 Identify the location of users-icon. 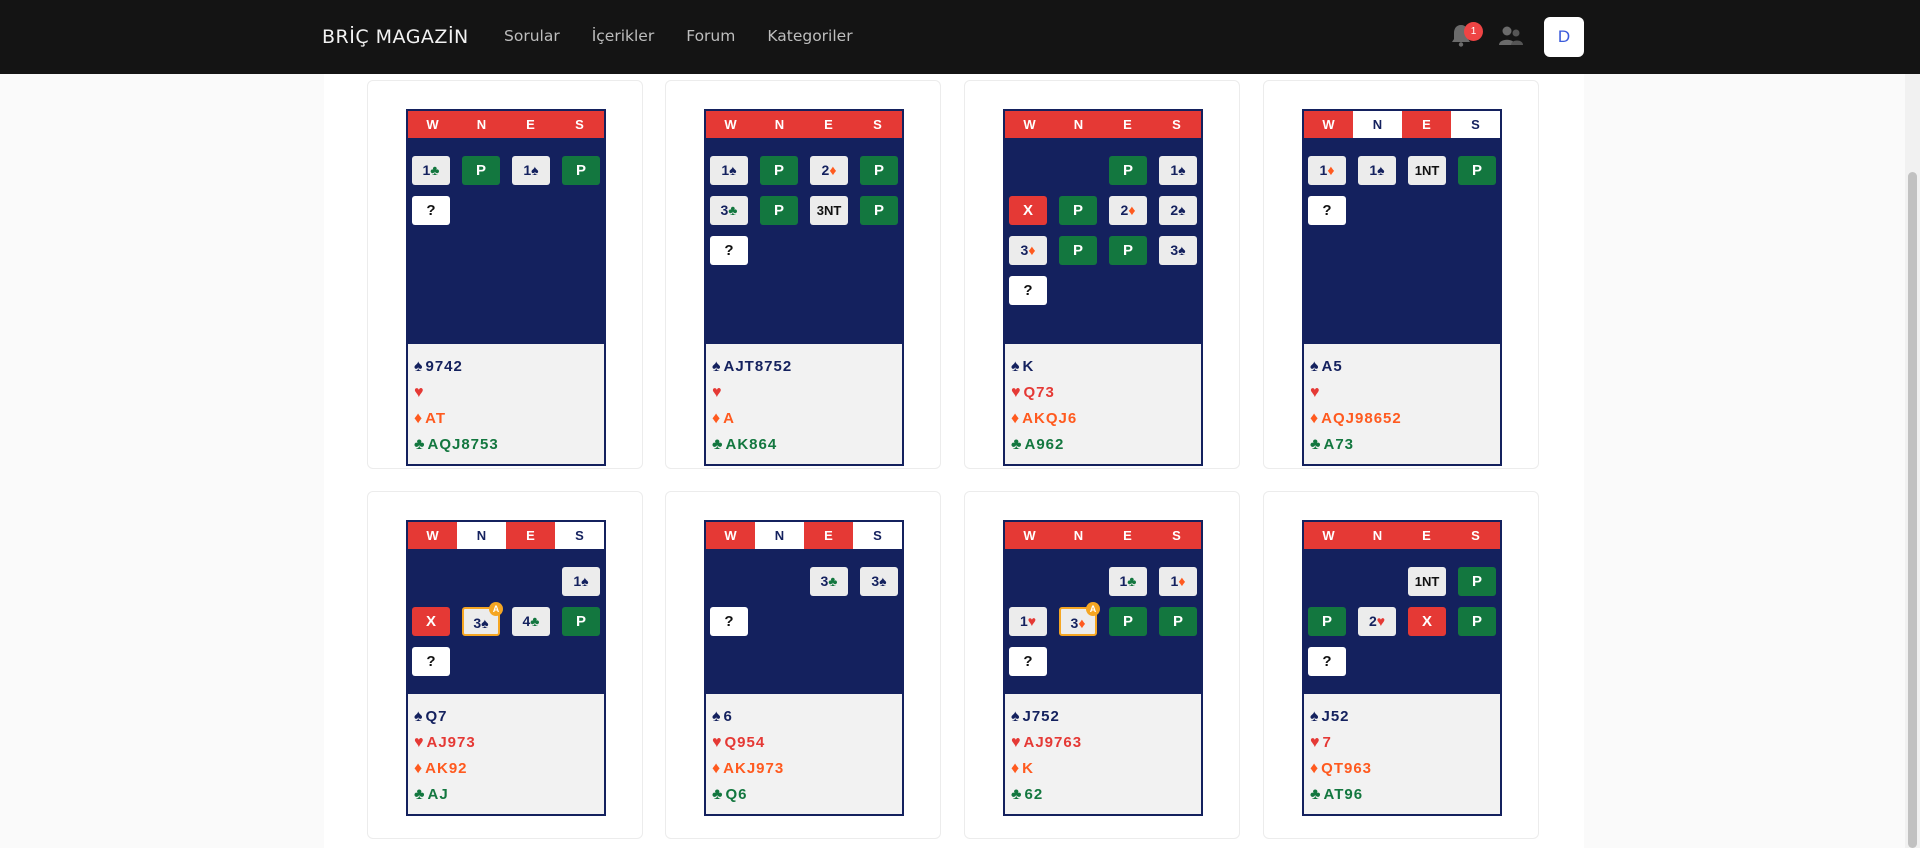
(1513, 38).